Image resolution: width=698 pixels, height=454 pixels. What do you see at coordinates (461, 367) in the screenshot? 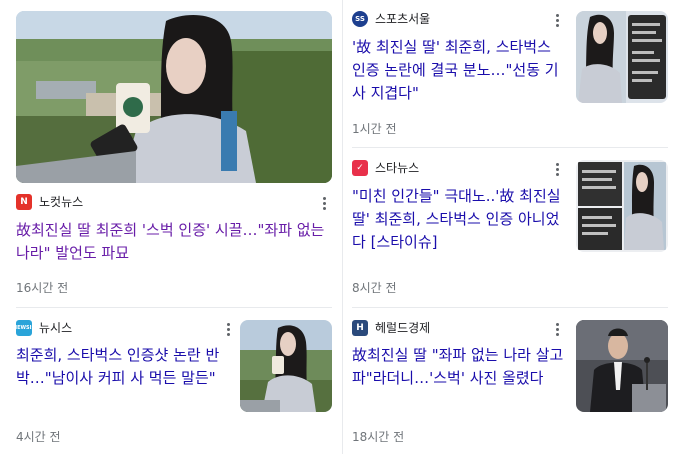
I see `article-5-title: 故최진실 딸 "좌파 없는 나라 살고파"라더니…'스벅' 사진 올렸다` at bounding box center [461, 367].